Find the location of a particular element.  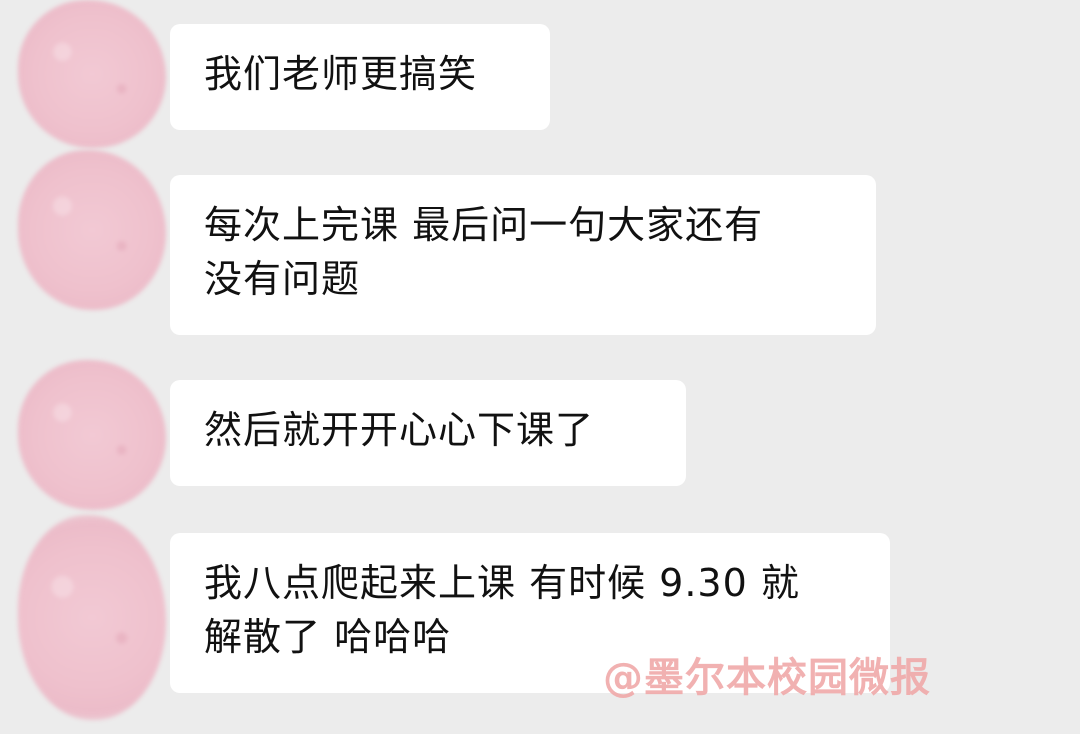

watermark: @墨尔本校园微报 is located at coordinates (767, 678).